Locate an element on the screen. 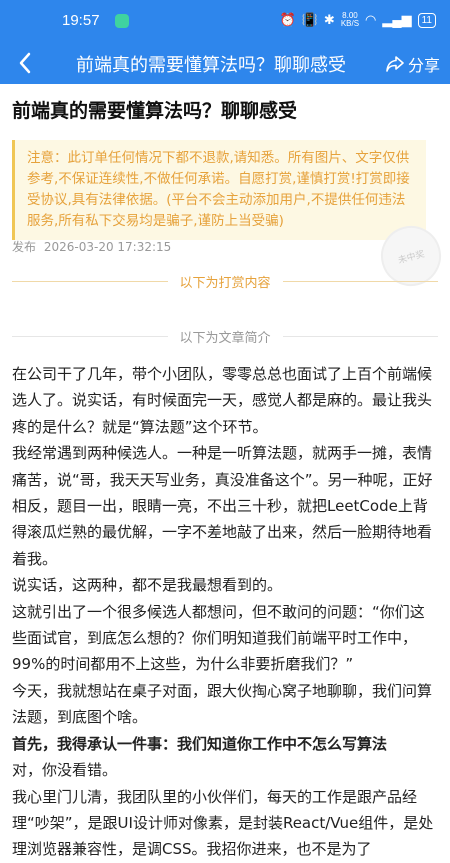 The width and height of the screenshot is (450, 863). paragraph: 今天，我就想站在桌子对面，跟大伙掏心窝子地聊聊，我们问算法题，到底图个啥。 is located at coordinates (222, 704).